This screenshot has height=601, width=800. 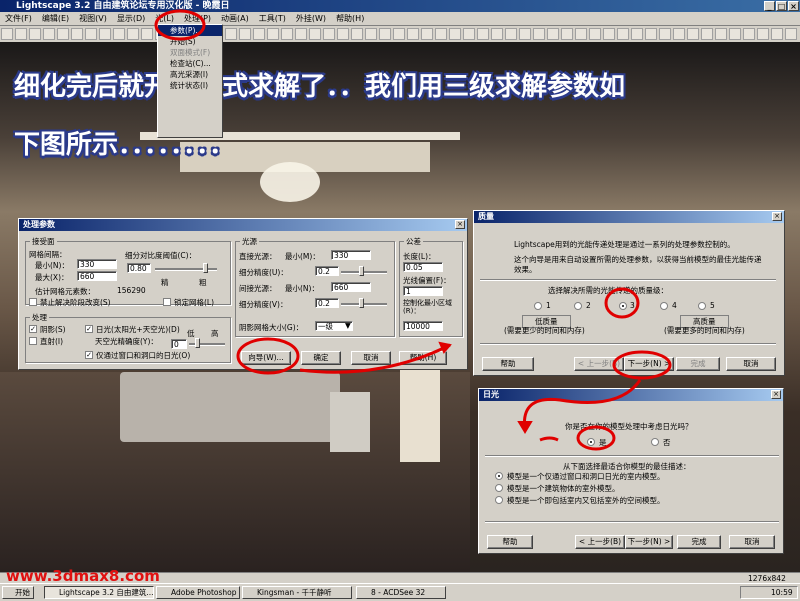 I want to click on menu-display: 显示(D), so click(x=131, y=18).